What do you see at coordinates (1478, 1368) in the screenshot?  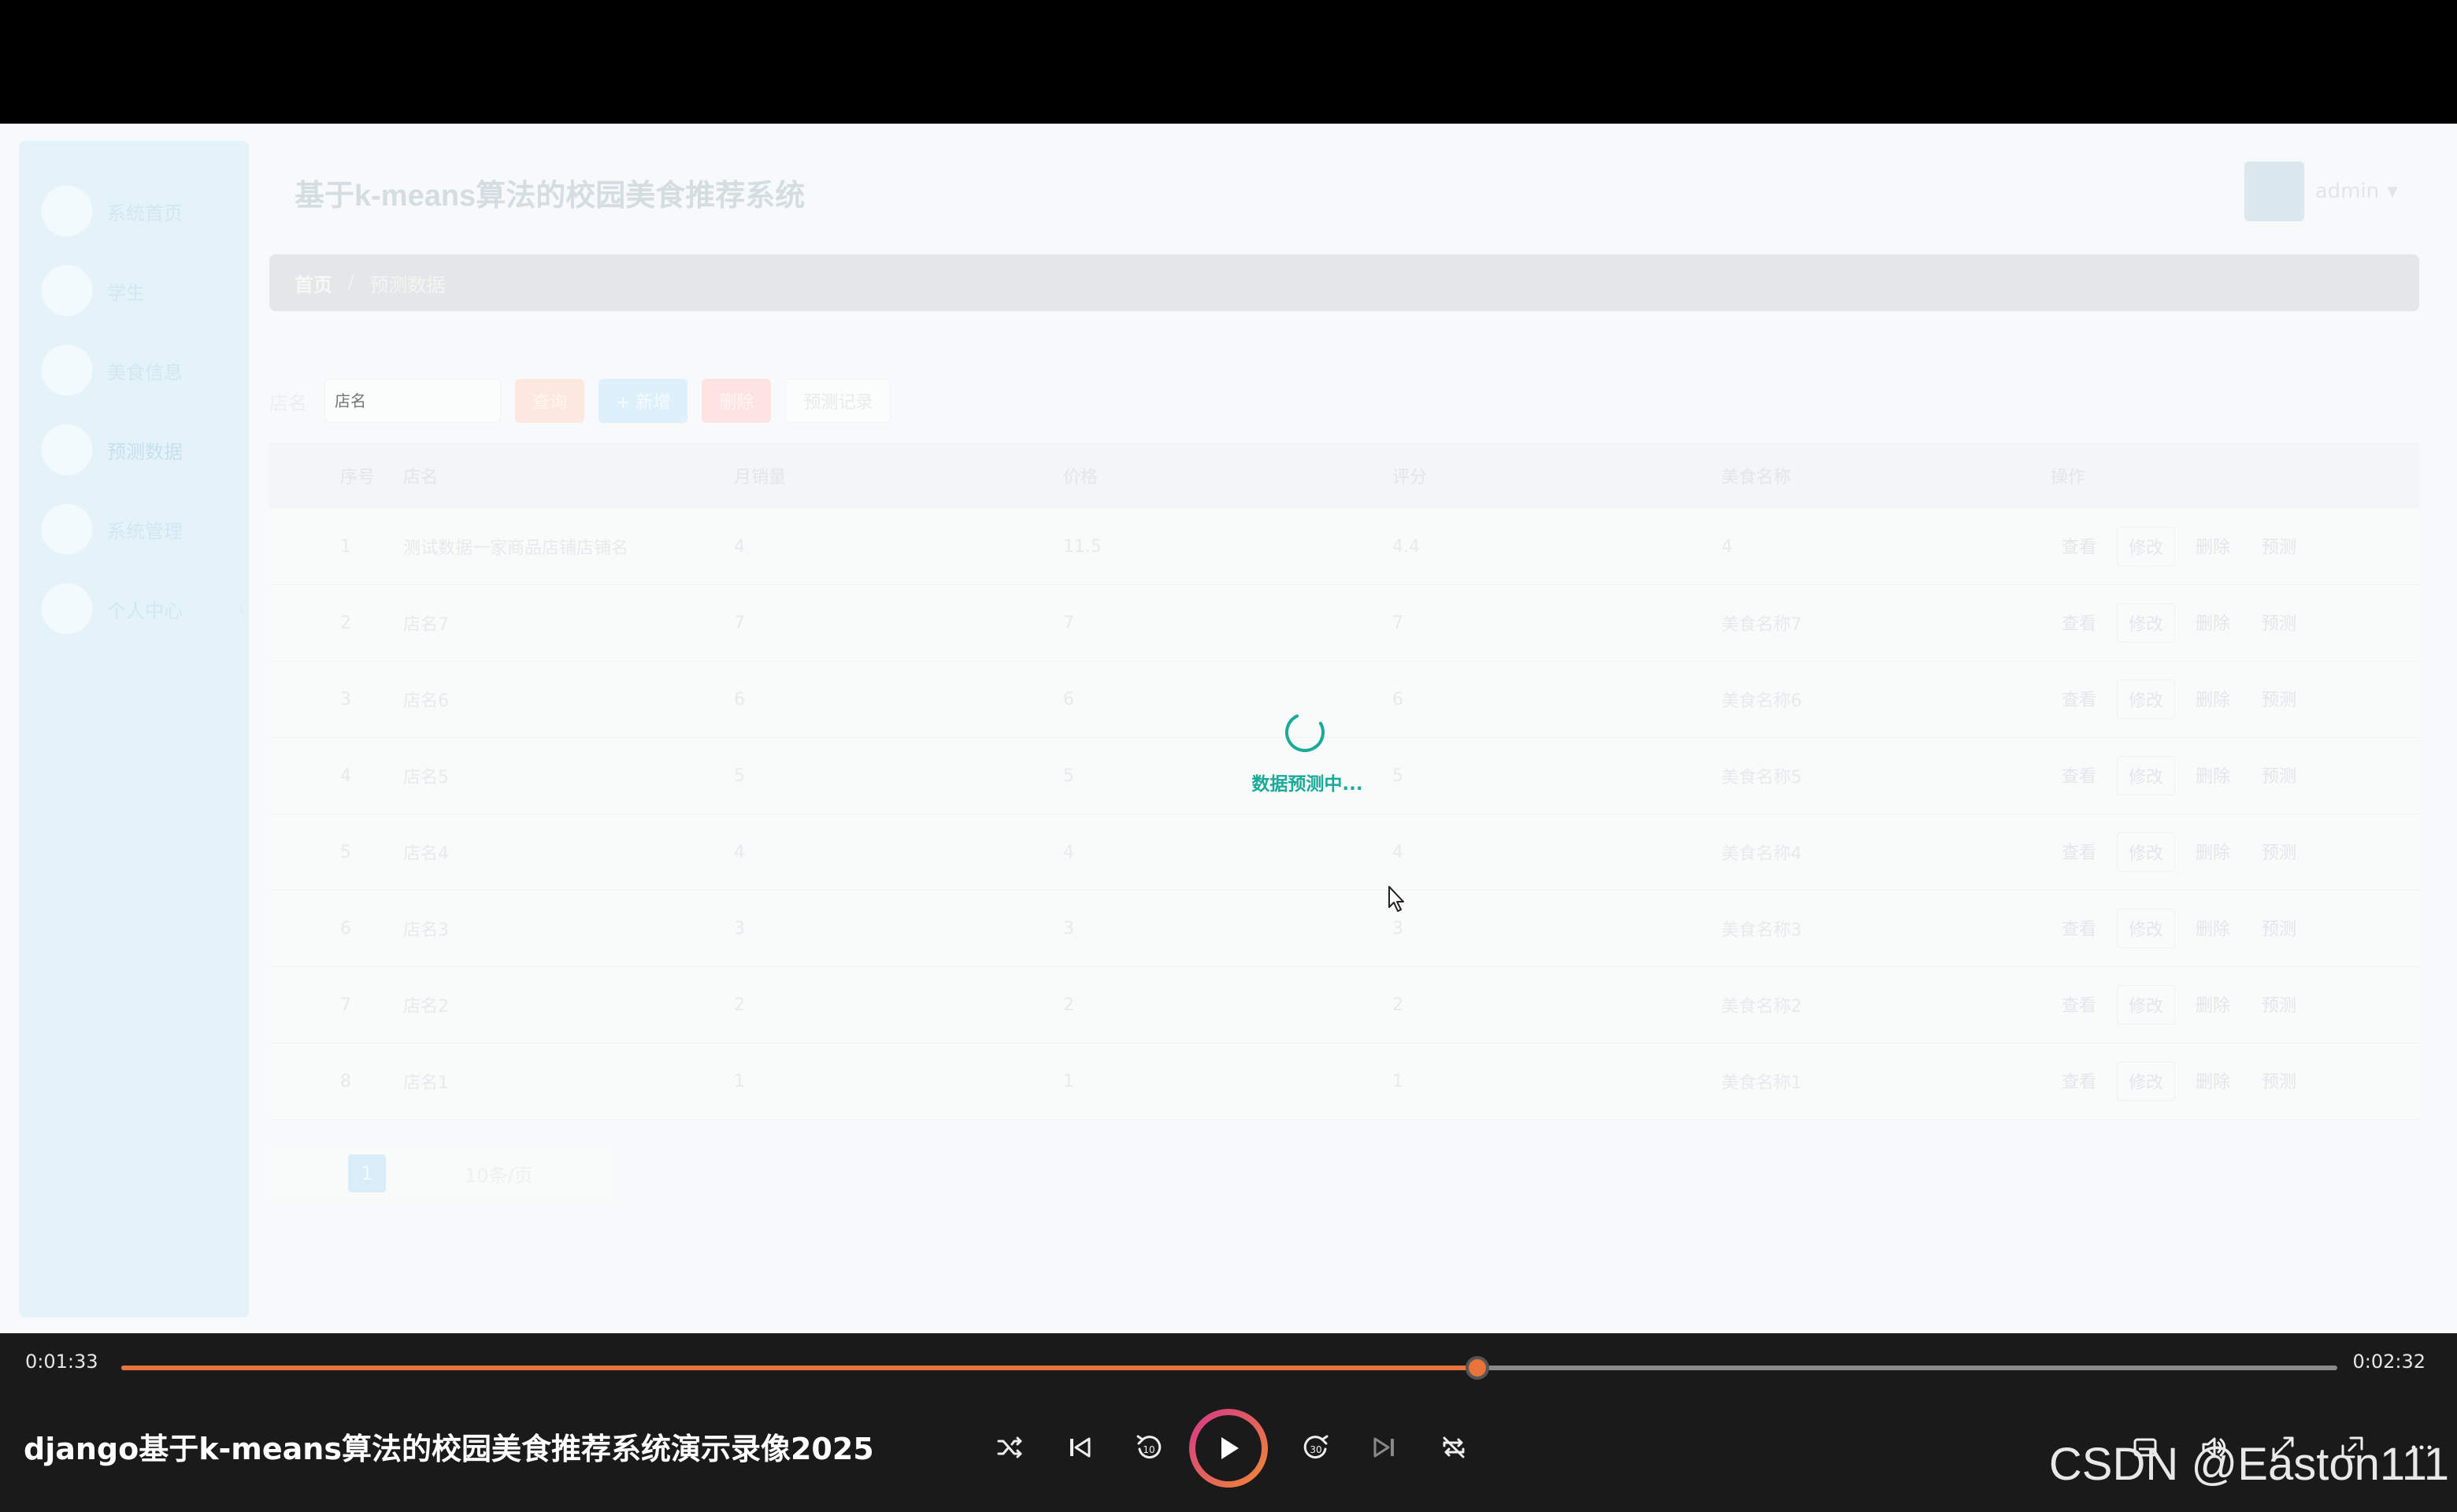 I see `progress-thumb` at bounding box center [1478, 1368].